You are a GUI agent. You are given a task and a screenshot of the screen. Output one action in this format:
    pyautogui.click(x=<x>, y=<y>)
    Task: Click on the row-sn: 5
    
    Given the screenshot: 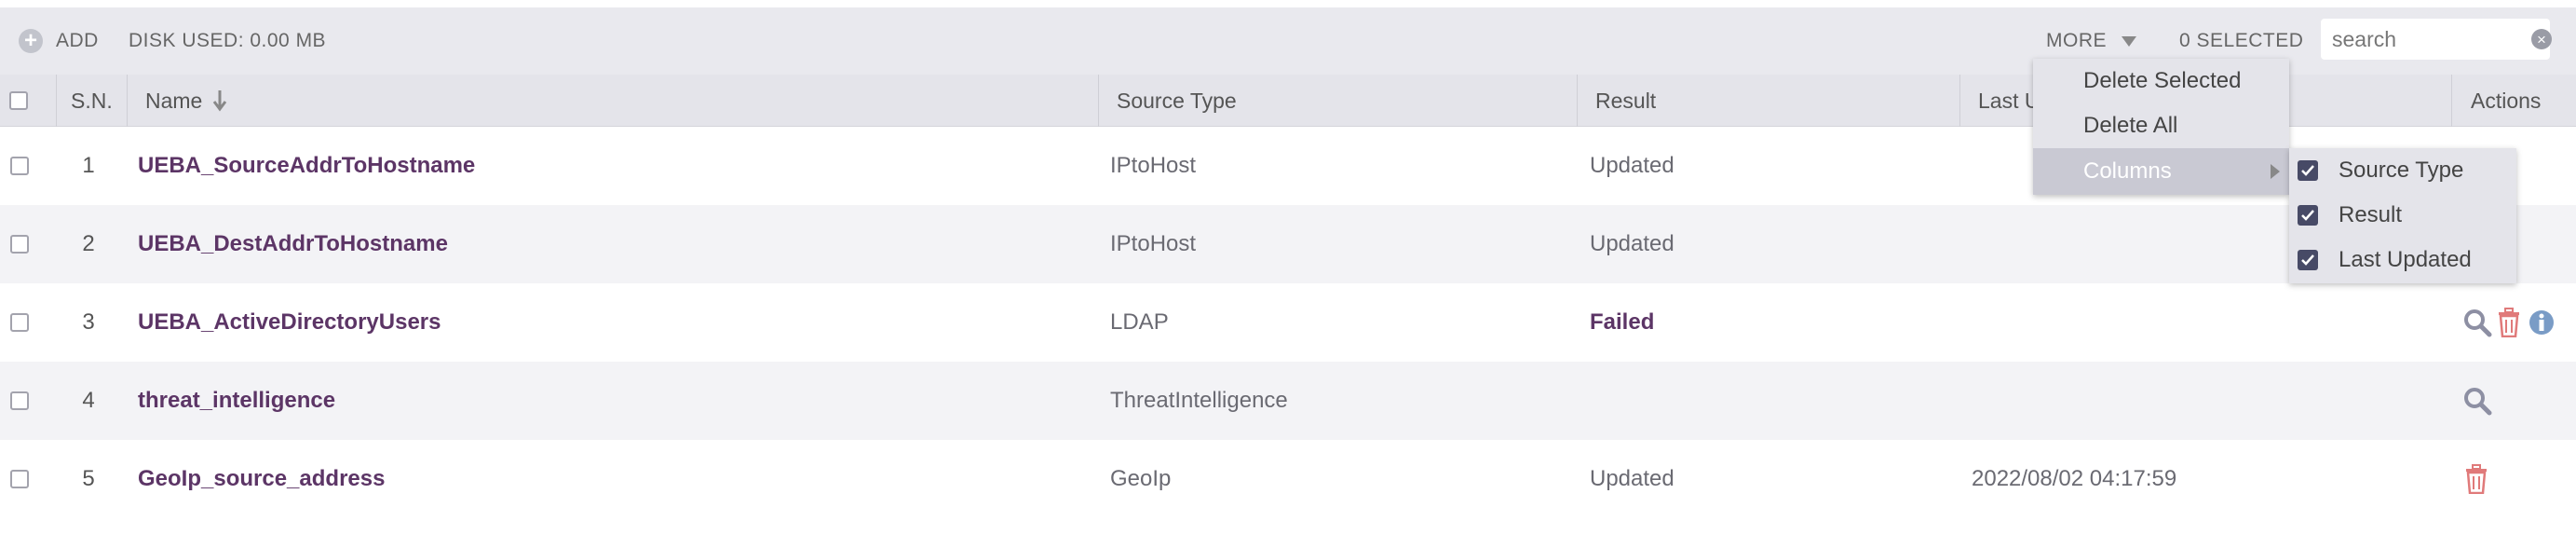 What is the action you would take?
    pyautogui.click(x=88, y=478)
    